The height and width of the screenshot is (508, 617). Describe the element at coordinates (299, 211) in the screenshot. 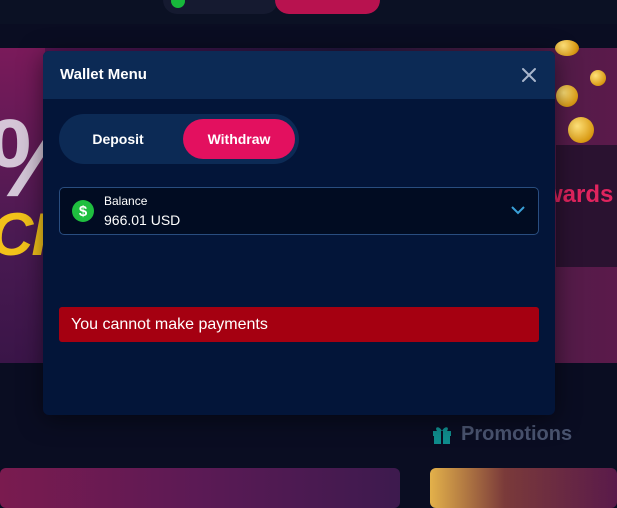

I see `balance-select: $ Balance 966.01 USD` at that location.